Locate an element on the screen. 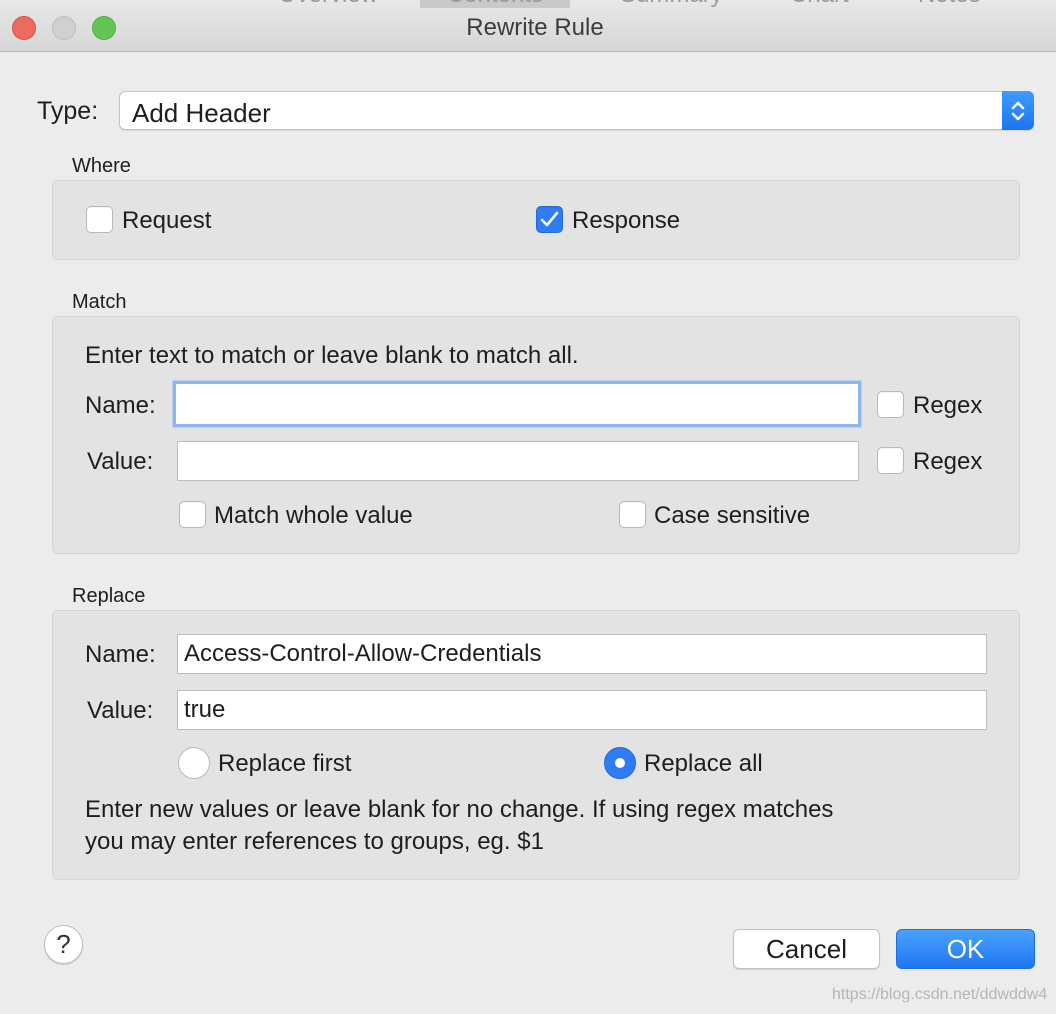 The width and height of the screenshot is (1056, 1014). replace-section-title: Replace is located at coordinates (109, 596).